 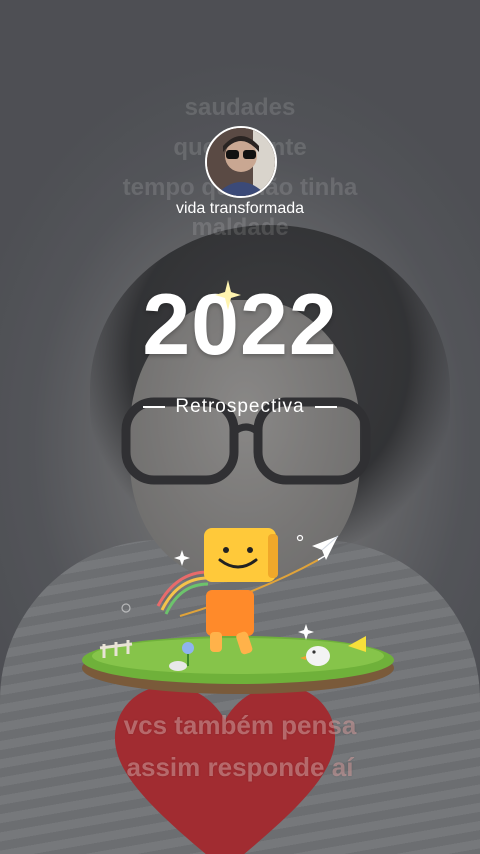 I want to click on retrospective-label: Retrospectiva, so click(x=240, y=406).